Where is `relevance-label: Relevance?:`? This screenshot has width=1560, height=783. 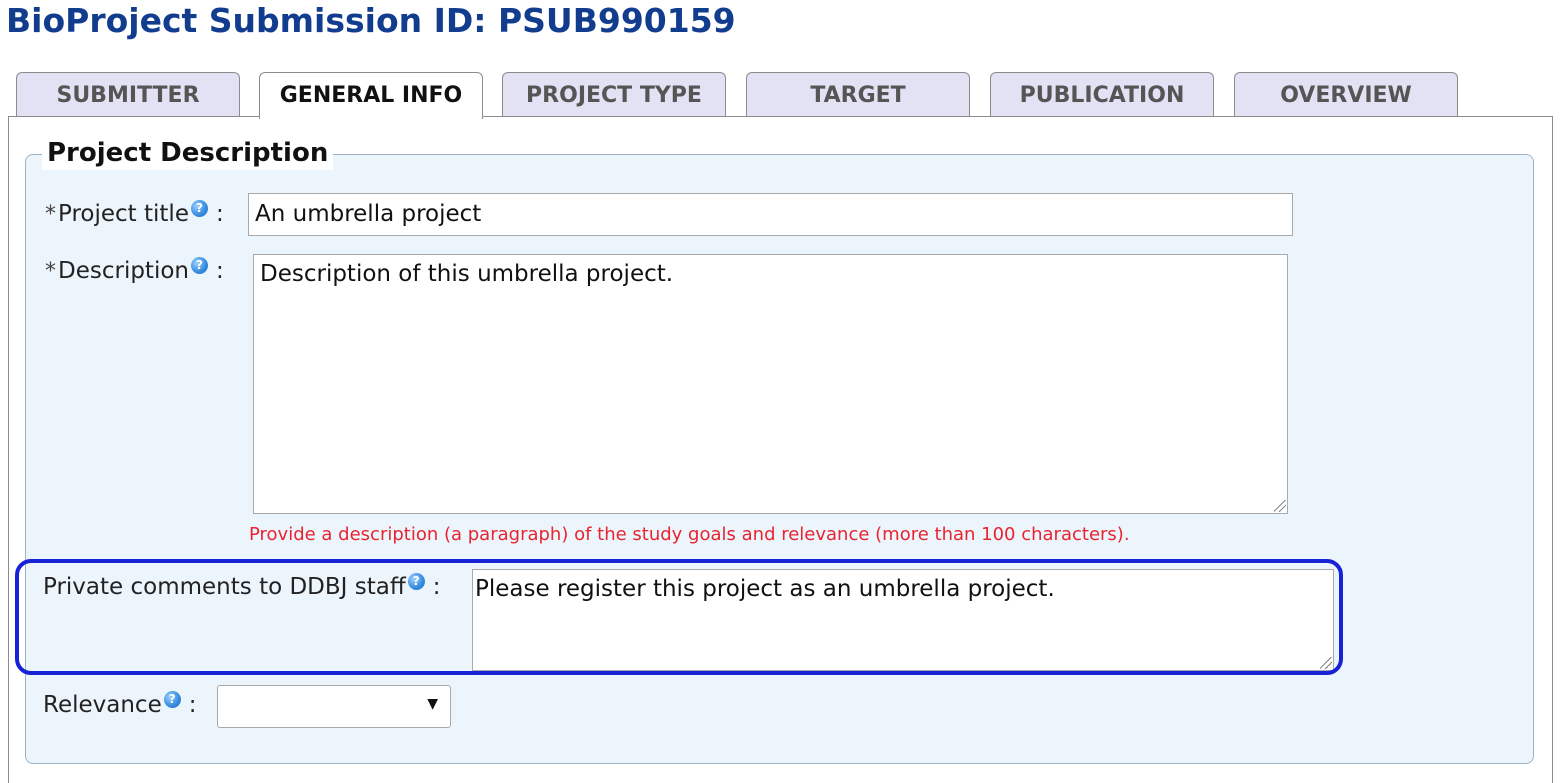 relevance-label: Relevance?: is located at coordinates (119, 705).